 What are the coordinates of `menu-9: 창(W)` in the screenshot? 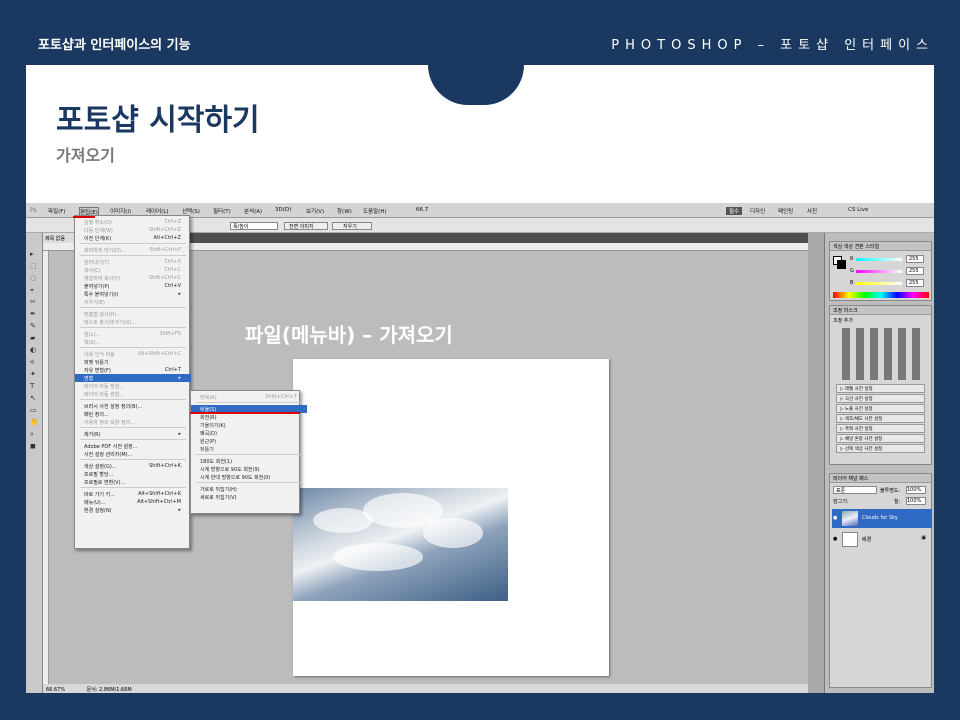 It's located at (344, 211).